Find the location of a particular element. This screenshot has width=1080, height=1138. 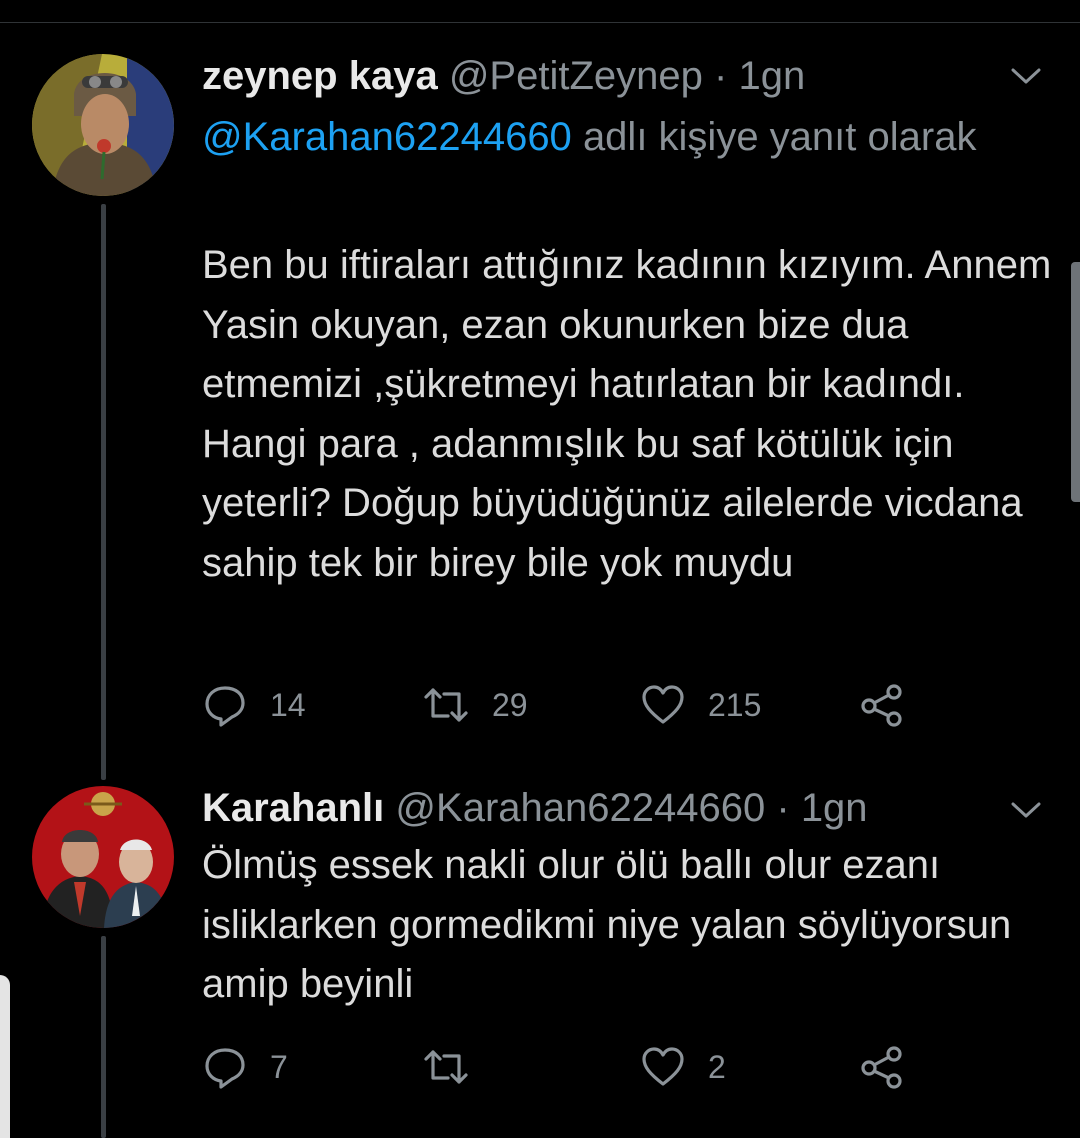

tweet-header: zeynep kaya @PetitZeynep · 1gn is located at coordinates (503, 76).